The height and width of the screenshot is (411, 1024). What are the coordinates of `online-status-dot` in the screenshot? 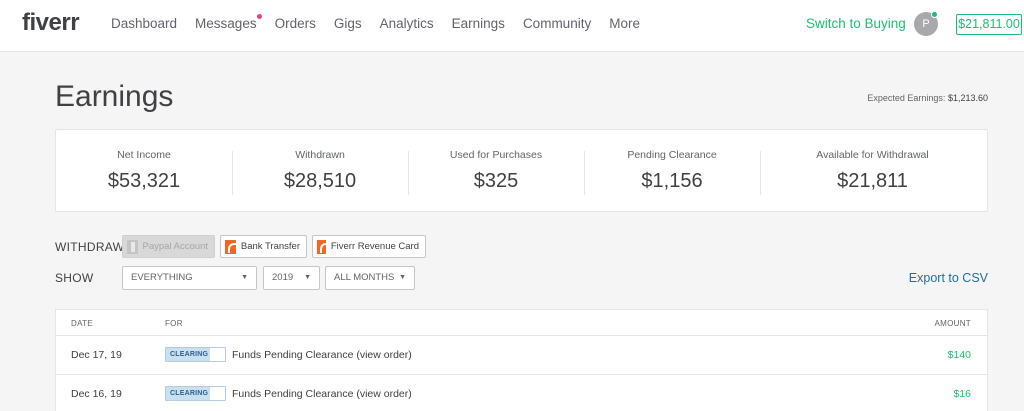 It's located at (934, 14).